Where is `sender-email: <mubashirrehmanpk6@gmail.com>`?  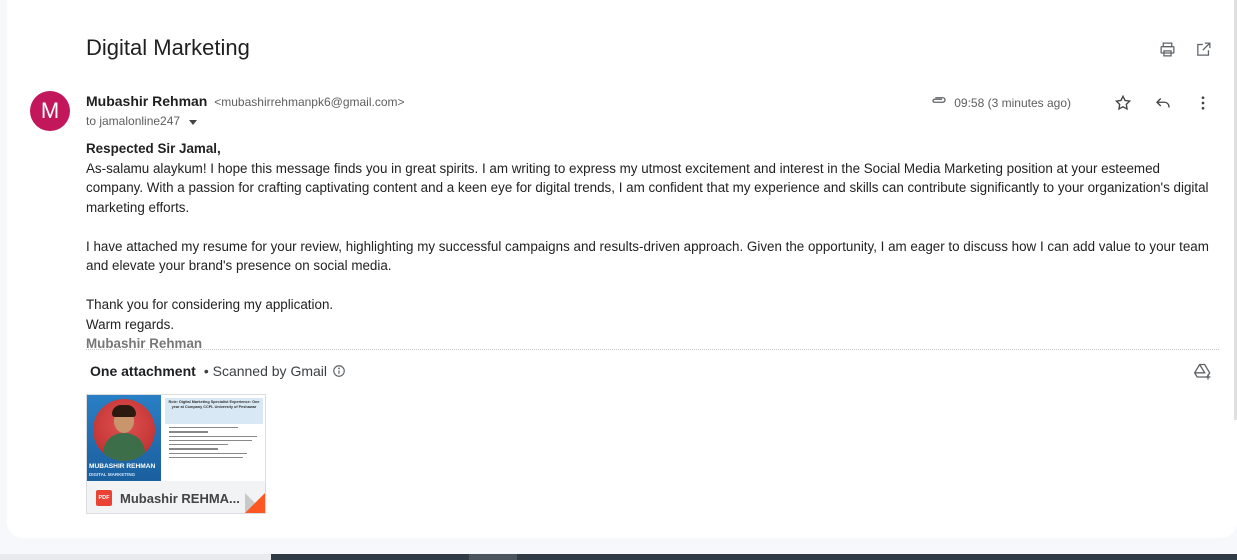 sender-email: <mubashirrehmanpk6@gmail.com> is located at coordinates (309, 102).